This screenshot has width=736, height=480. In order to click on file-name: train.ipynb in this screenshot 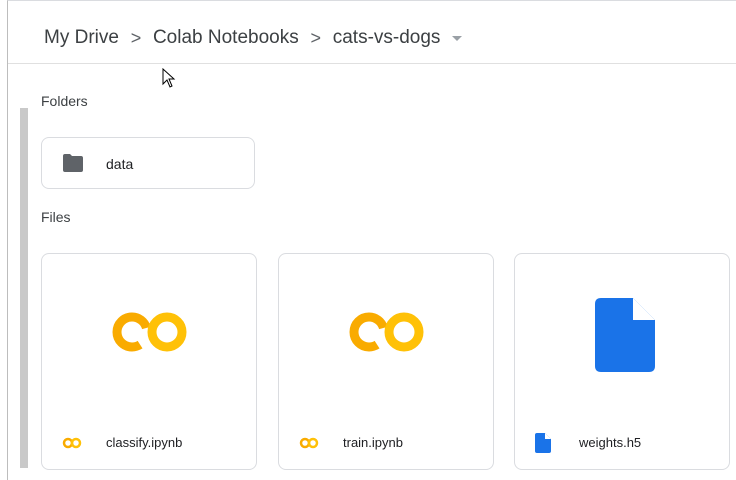, I will do `click(373, 442)`.